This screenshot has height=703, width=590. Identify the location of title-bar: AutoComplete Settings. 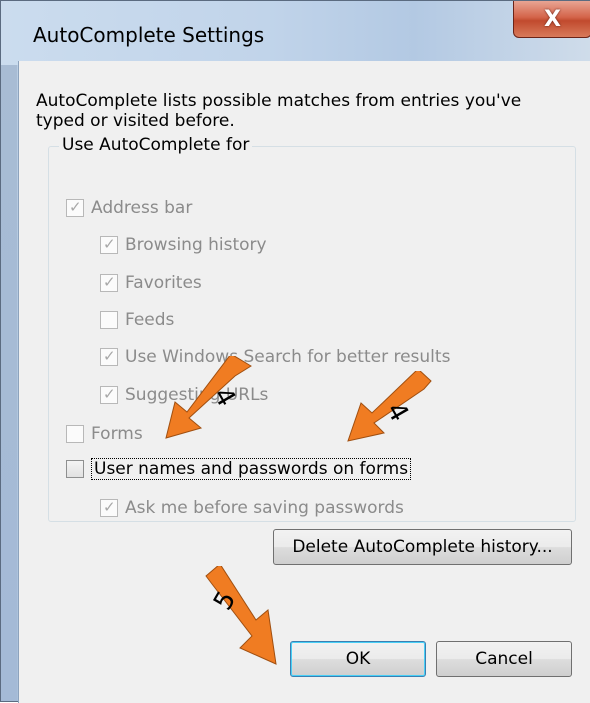
(295, 33).